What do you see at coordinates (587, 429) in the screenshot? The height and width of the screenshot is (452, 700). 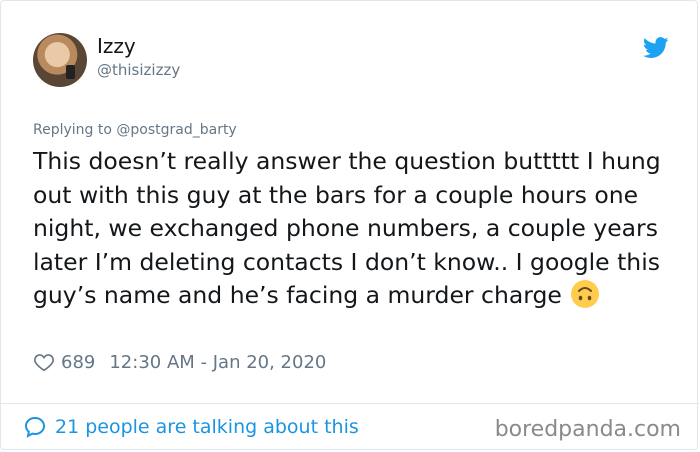 I see `boredpanda-watermark: boredpanda.com` at bounding box center [587, 429].